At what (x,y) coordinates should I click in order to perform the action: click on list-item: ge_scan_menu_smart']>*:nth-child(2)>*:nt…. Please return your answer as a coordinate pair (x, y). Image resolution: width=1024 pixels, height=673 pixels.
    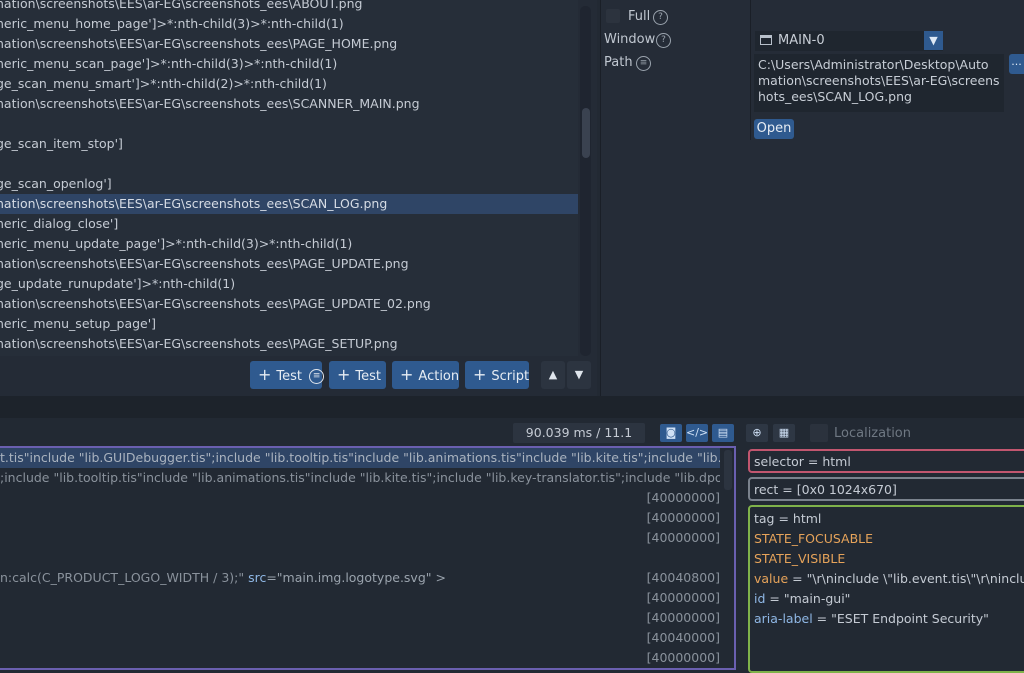
    Looking at the image, I should click on (289, 84).